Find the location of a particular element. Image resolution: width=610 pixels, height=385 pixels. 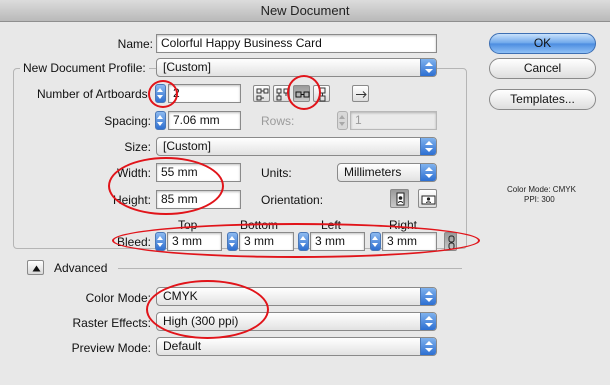

height-field: 85 mm is located at coordinates (198, 199).